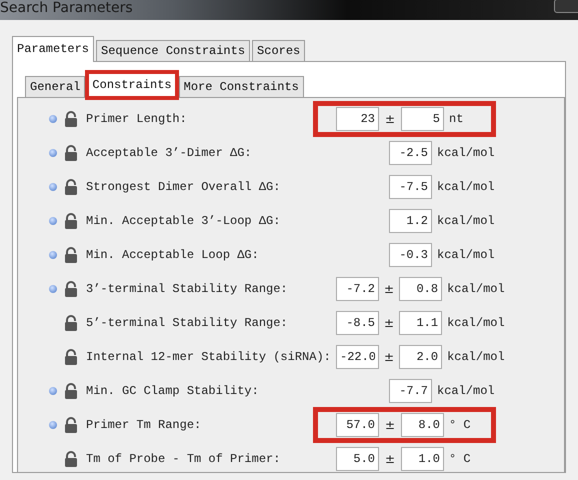 The width and height of the screenshot is (578, 480). What do you see at coordinates (187, 323) in the screenshot?
I see `parameter-label: 5’-terminal Stability Range:` at bounding box center [187, 323].